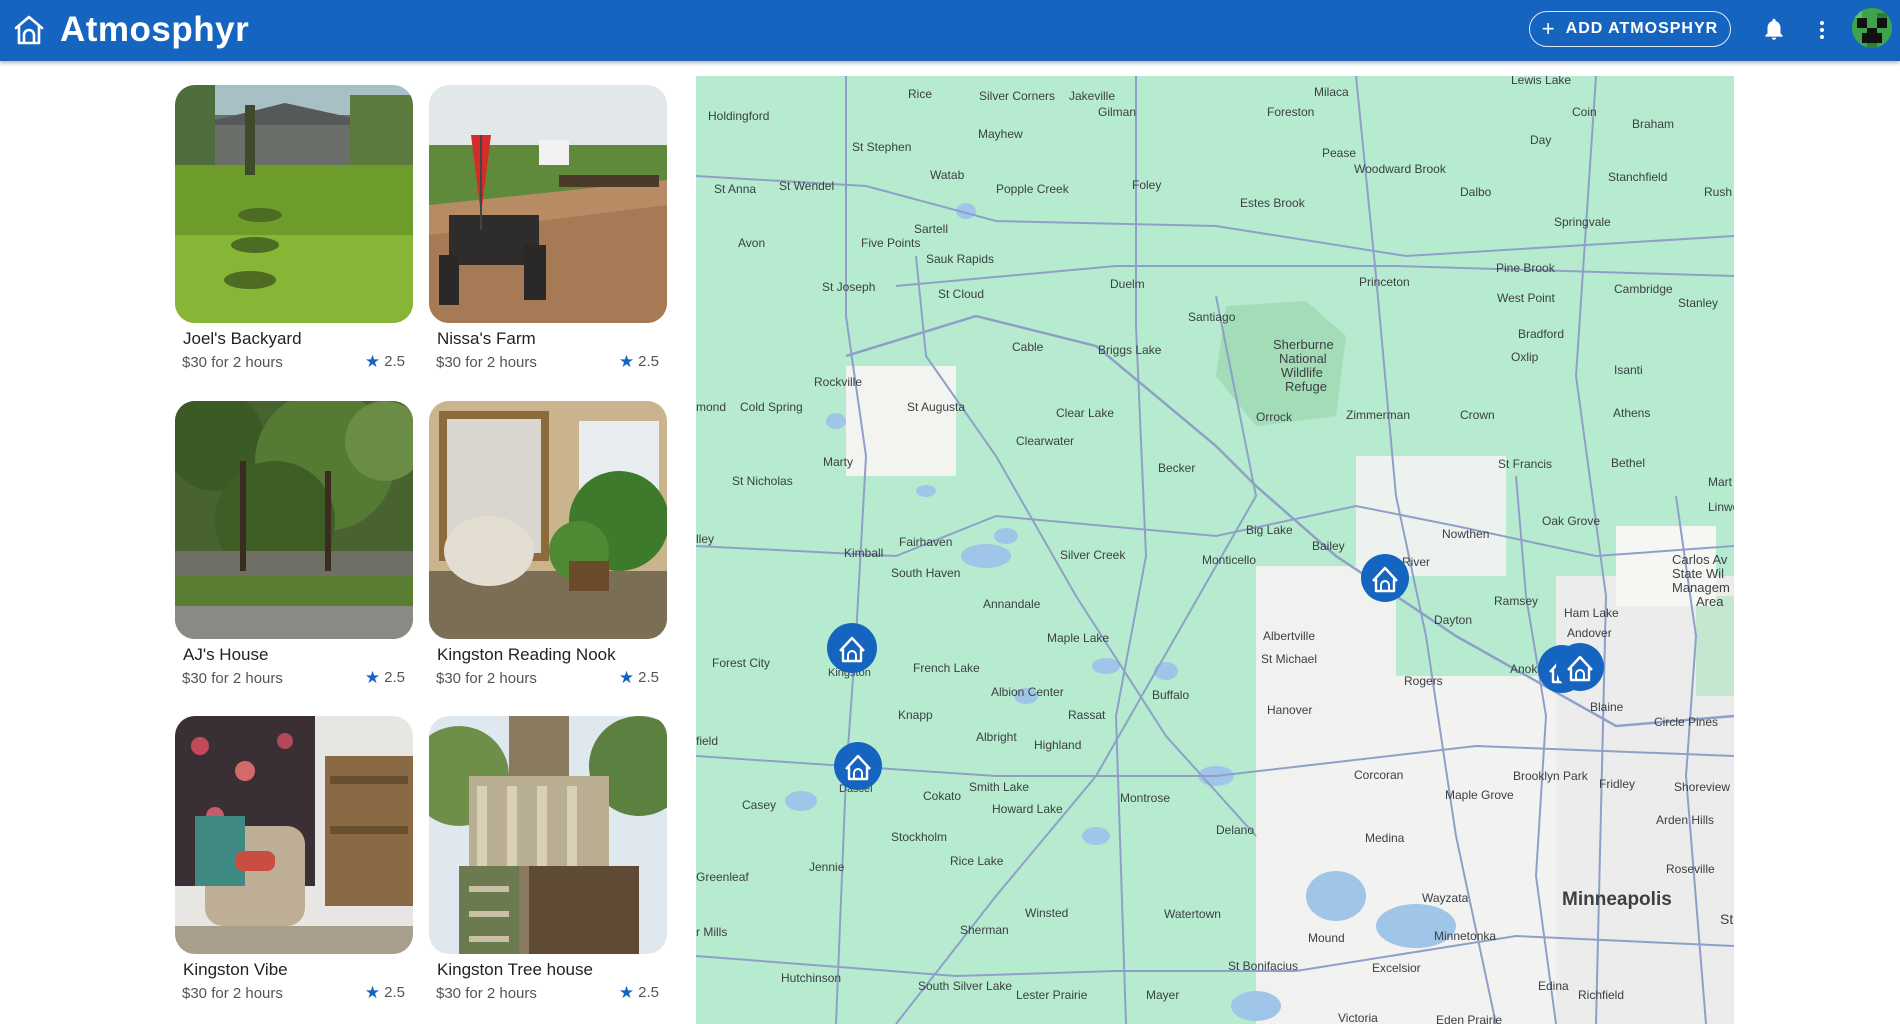  I want to click on listing-card: Kingston Vibe $30 for 2 hours ★ 2.5, so click(294, 859).